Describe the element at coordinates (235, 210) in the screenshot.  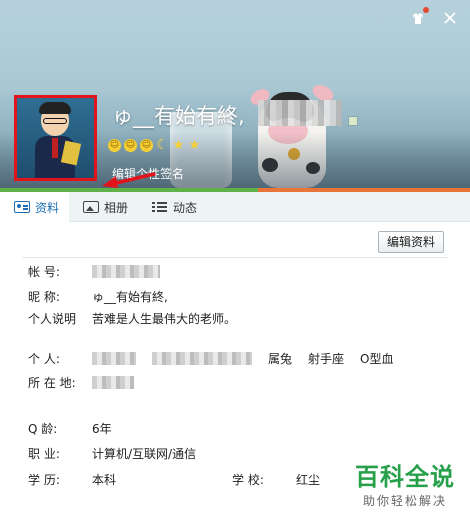
I see `profile-tabs: 资料 相册 动态` at that location.